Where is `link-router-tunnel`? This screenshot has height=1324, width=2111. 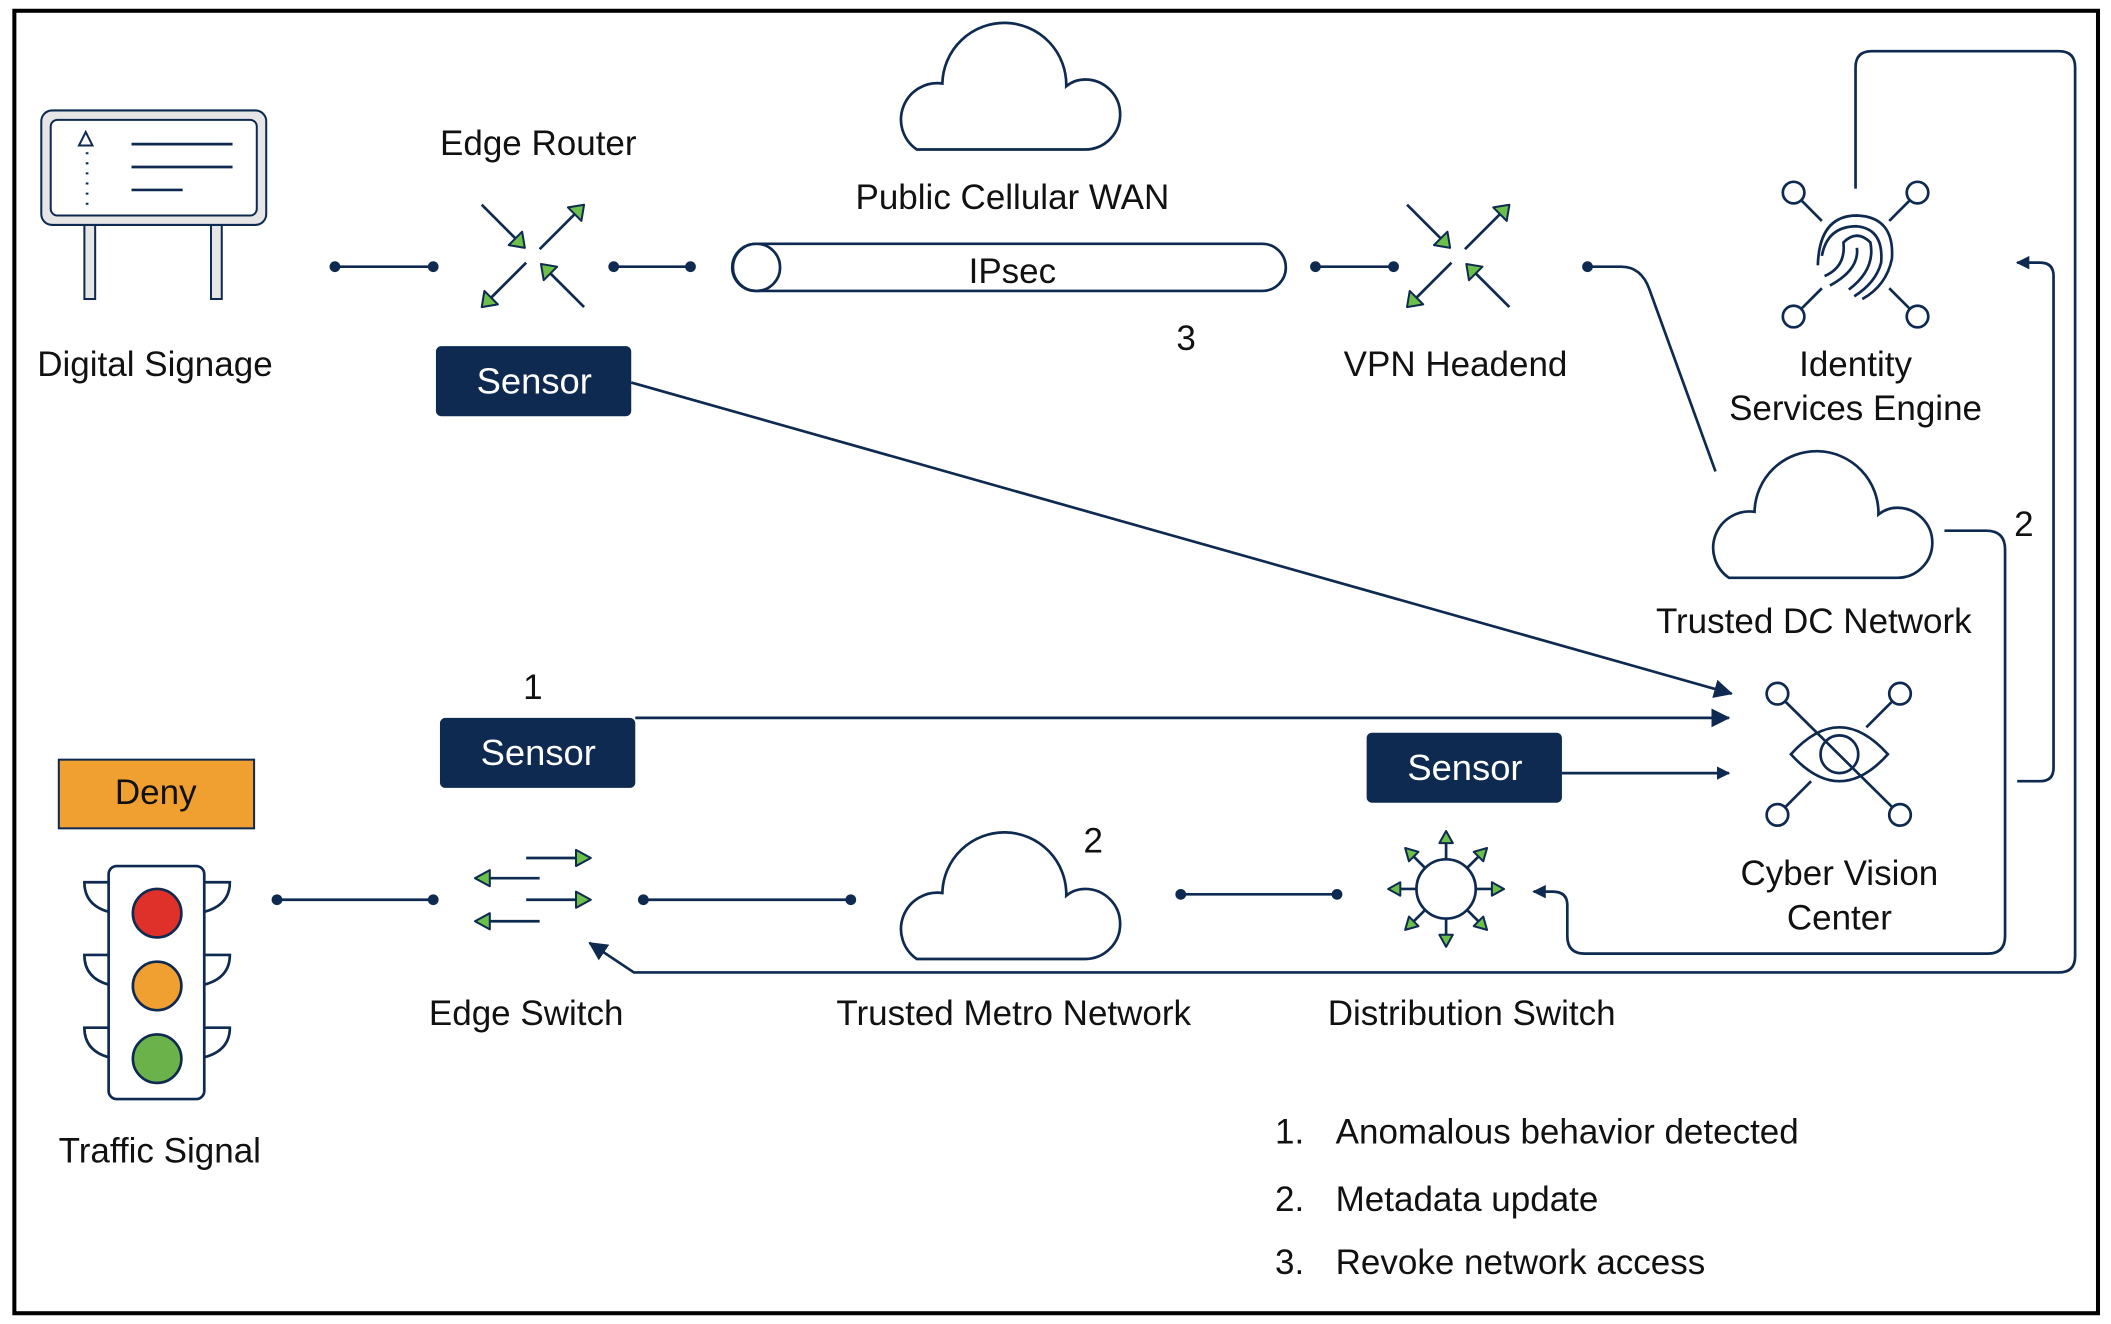
link-router-tunnel is located at coordinates (652, 267).